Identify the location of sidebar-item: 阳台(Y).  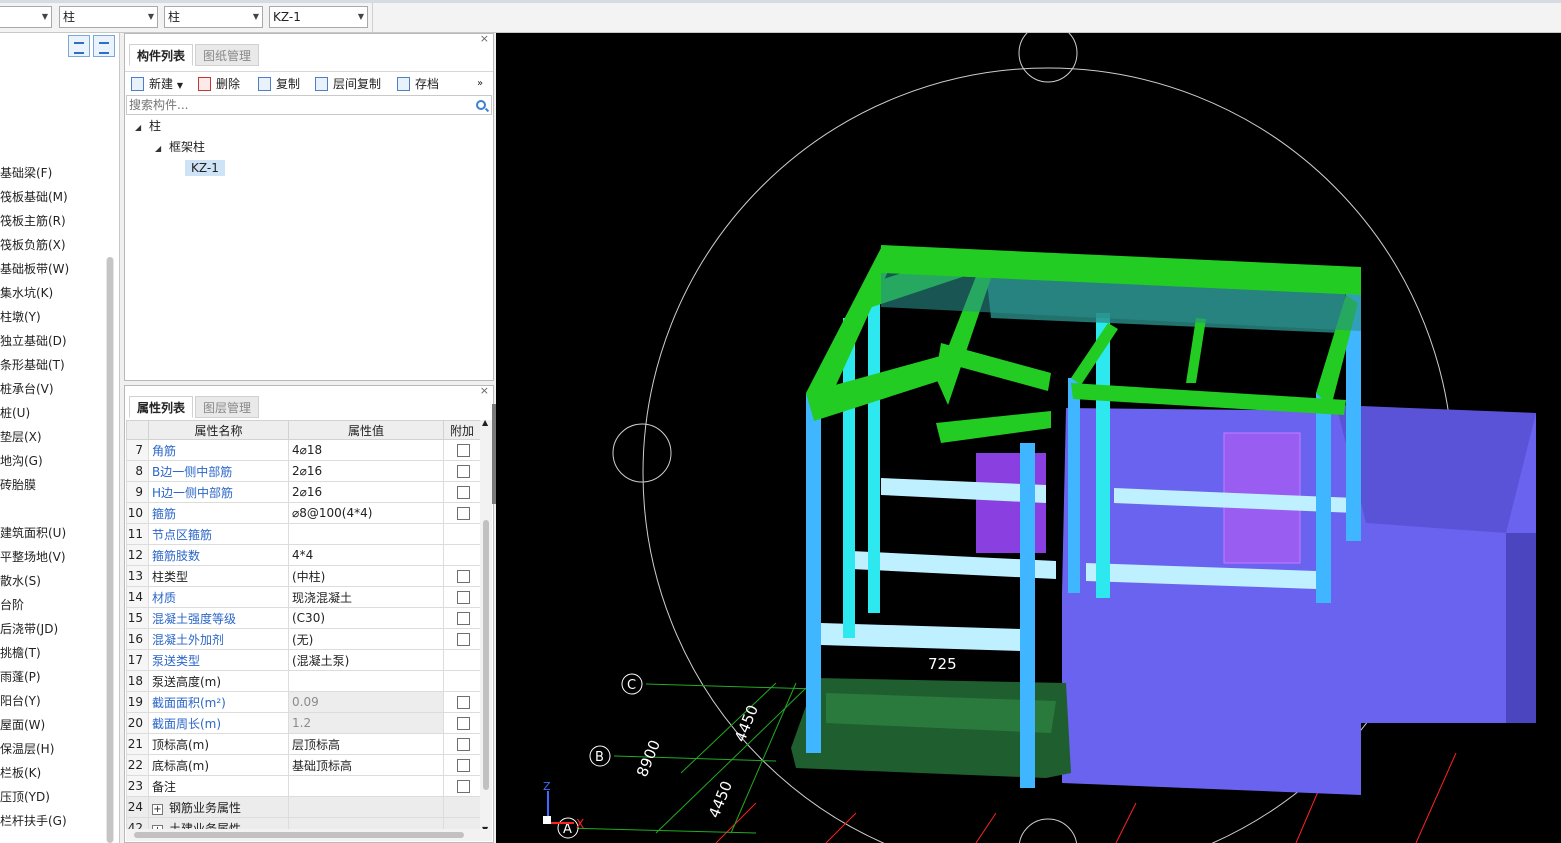
(56, 701).